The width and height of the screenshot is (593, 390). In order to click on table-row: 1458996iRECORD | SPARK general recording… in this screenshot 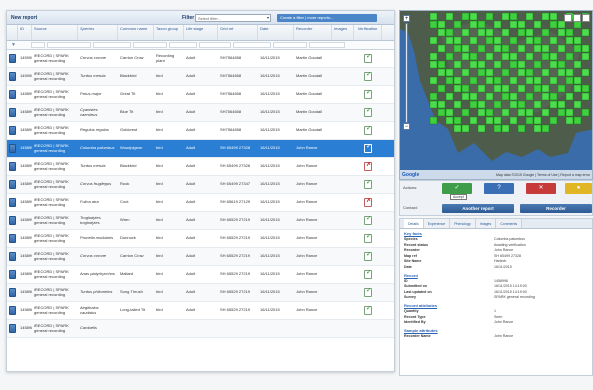, I will do `click(200, 149)`.